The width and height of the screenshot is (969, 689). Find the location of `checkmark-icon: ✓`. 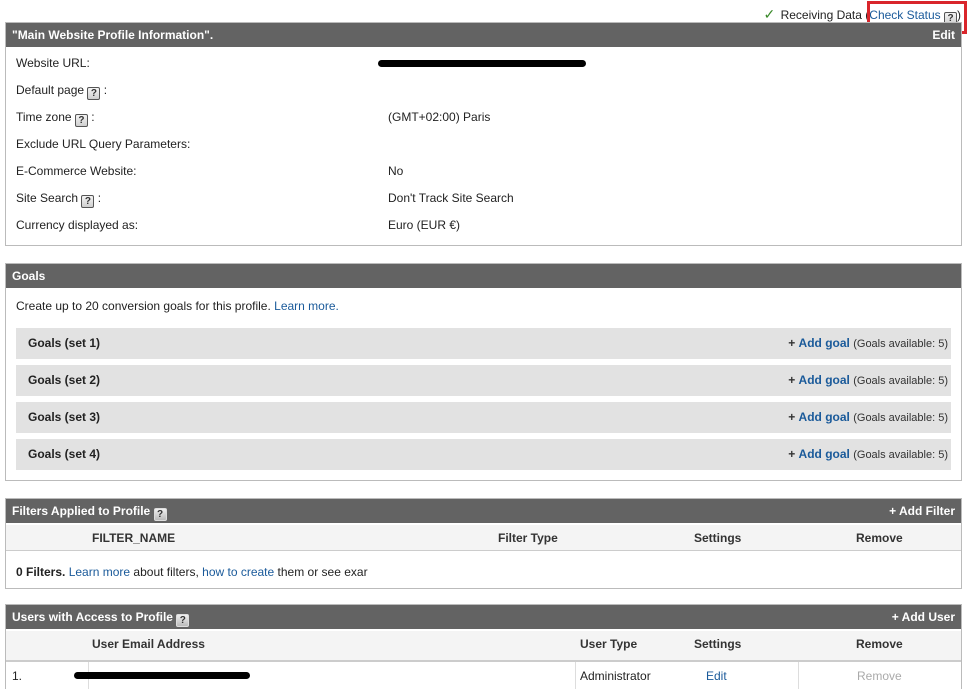

checkmark-icon: ✓ is located at coordinates (769, 14).